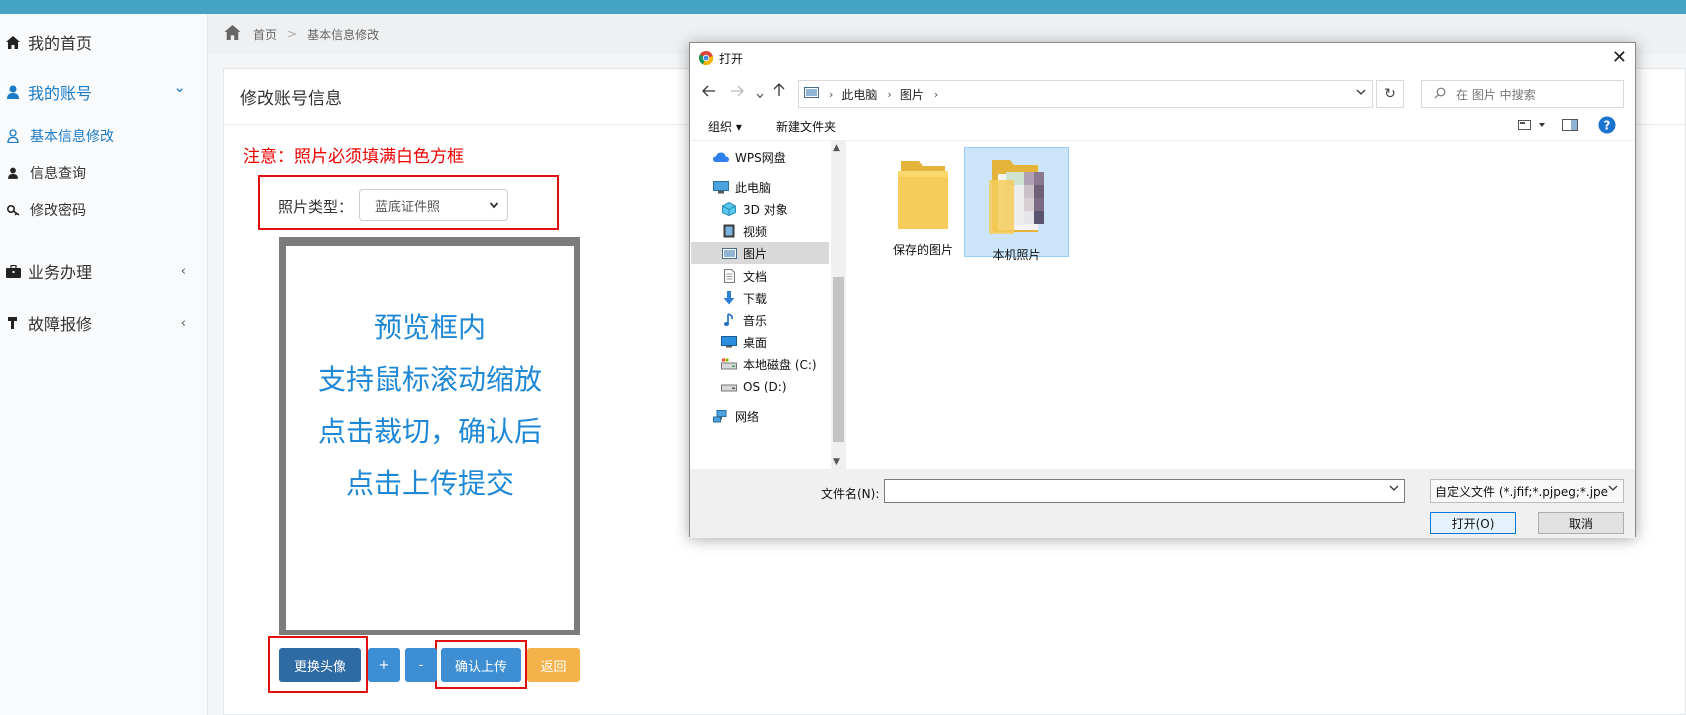  I want to click on tree-item-drive-c: 本地磁盘 (C:), so click(760, 364).